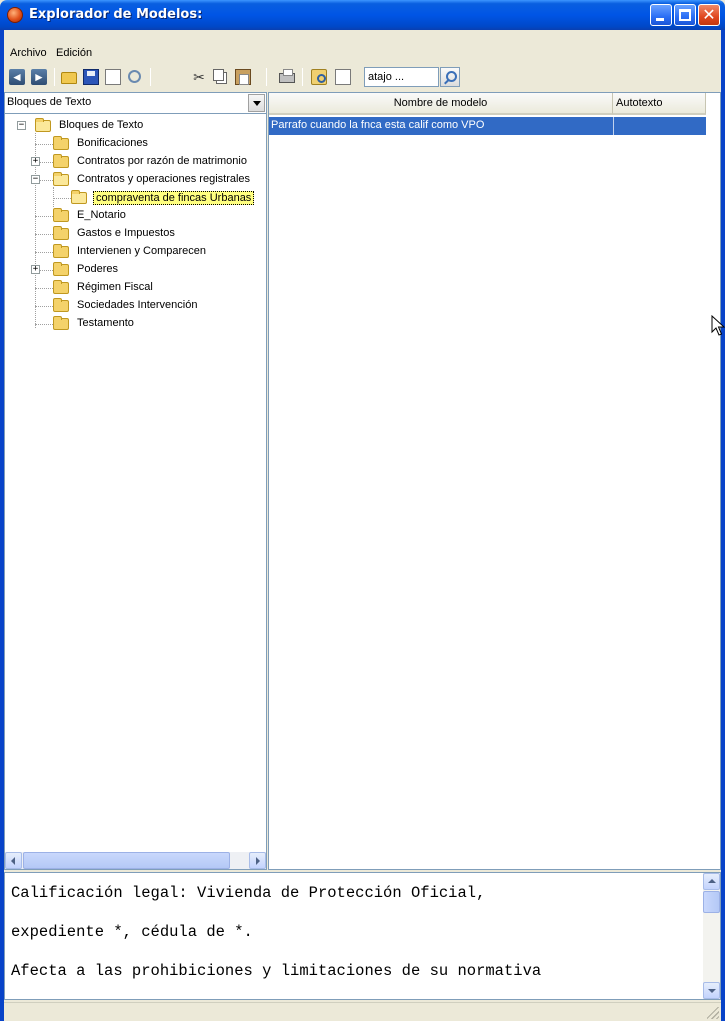 Image resolution: width=725 pixels, height=1021 pixels. I want to click on column-header-nombre: Nombre de modelo, so click(441, 104).